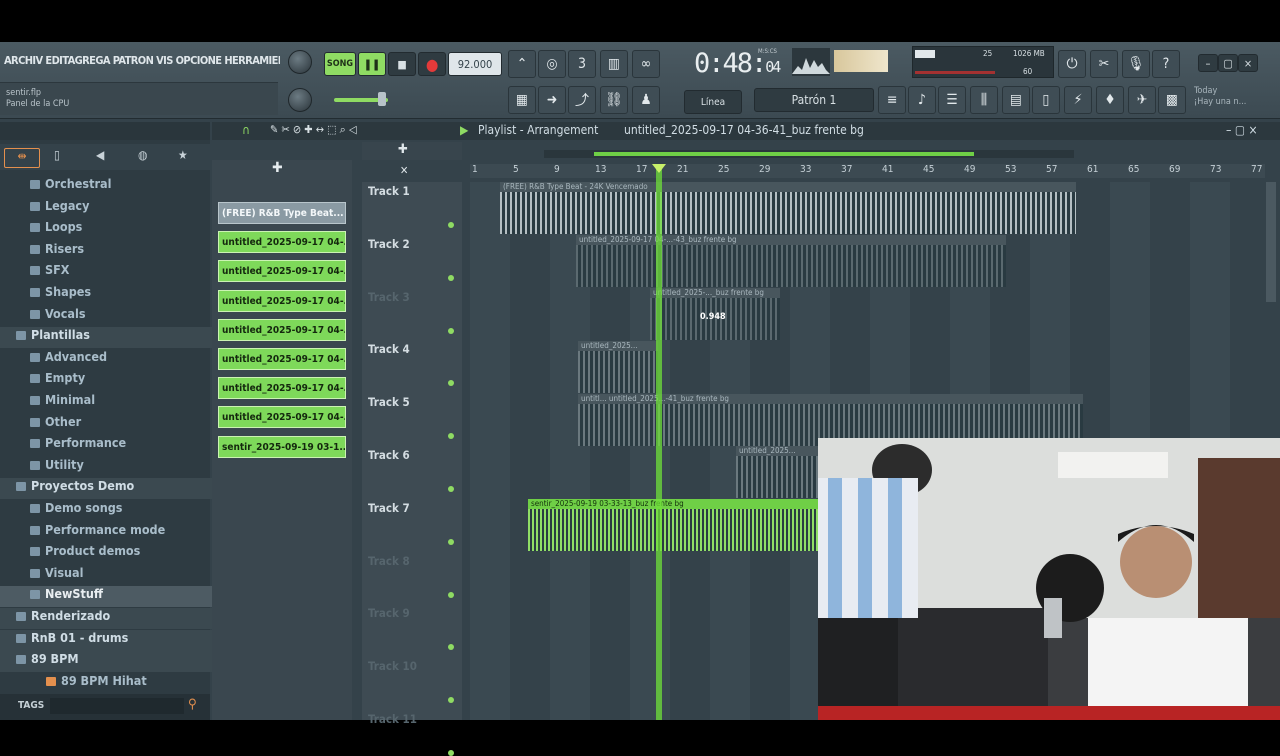 Image resolution: width=1280 pixels, height=756 pixels. Describe the element at coordinates (118, 424) in the screenshot. I see `browser-item-other: Other` at that location.